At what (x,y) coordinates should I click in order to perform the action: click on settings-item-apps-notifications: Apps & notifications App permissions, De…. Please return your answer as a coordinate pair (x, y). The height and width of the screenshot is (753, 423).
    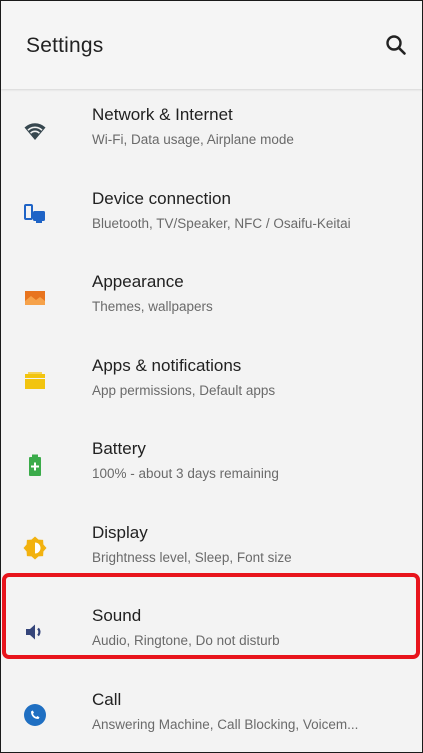
    Looking at the image, I should click on (211, 382).